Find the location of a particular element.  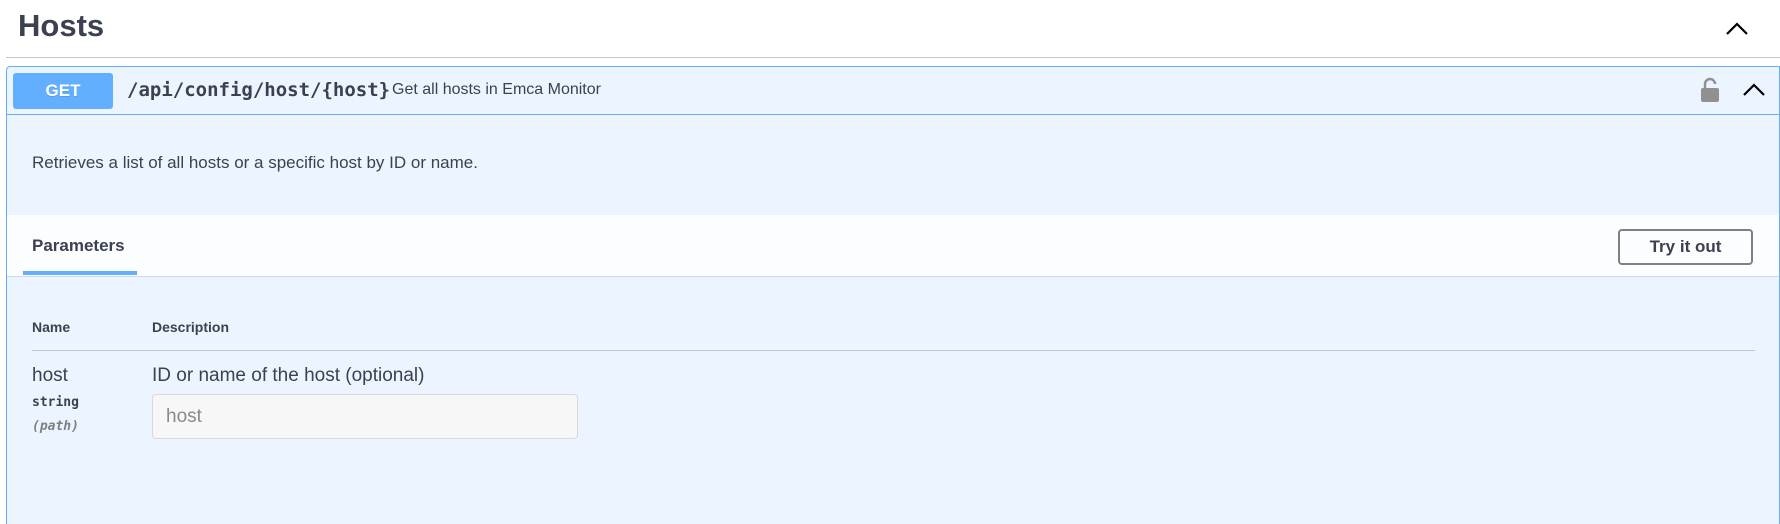

operation-summary-text: Get all hosts in Emca Monitor is located at coordinates (496, 89).